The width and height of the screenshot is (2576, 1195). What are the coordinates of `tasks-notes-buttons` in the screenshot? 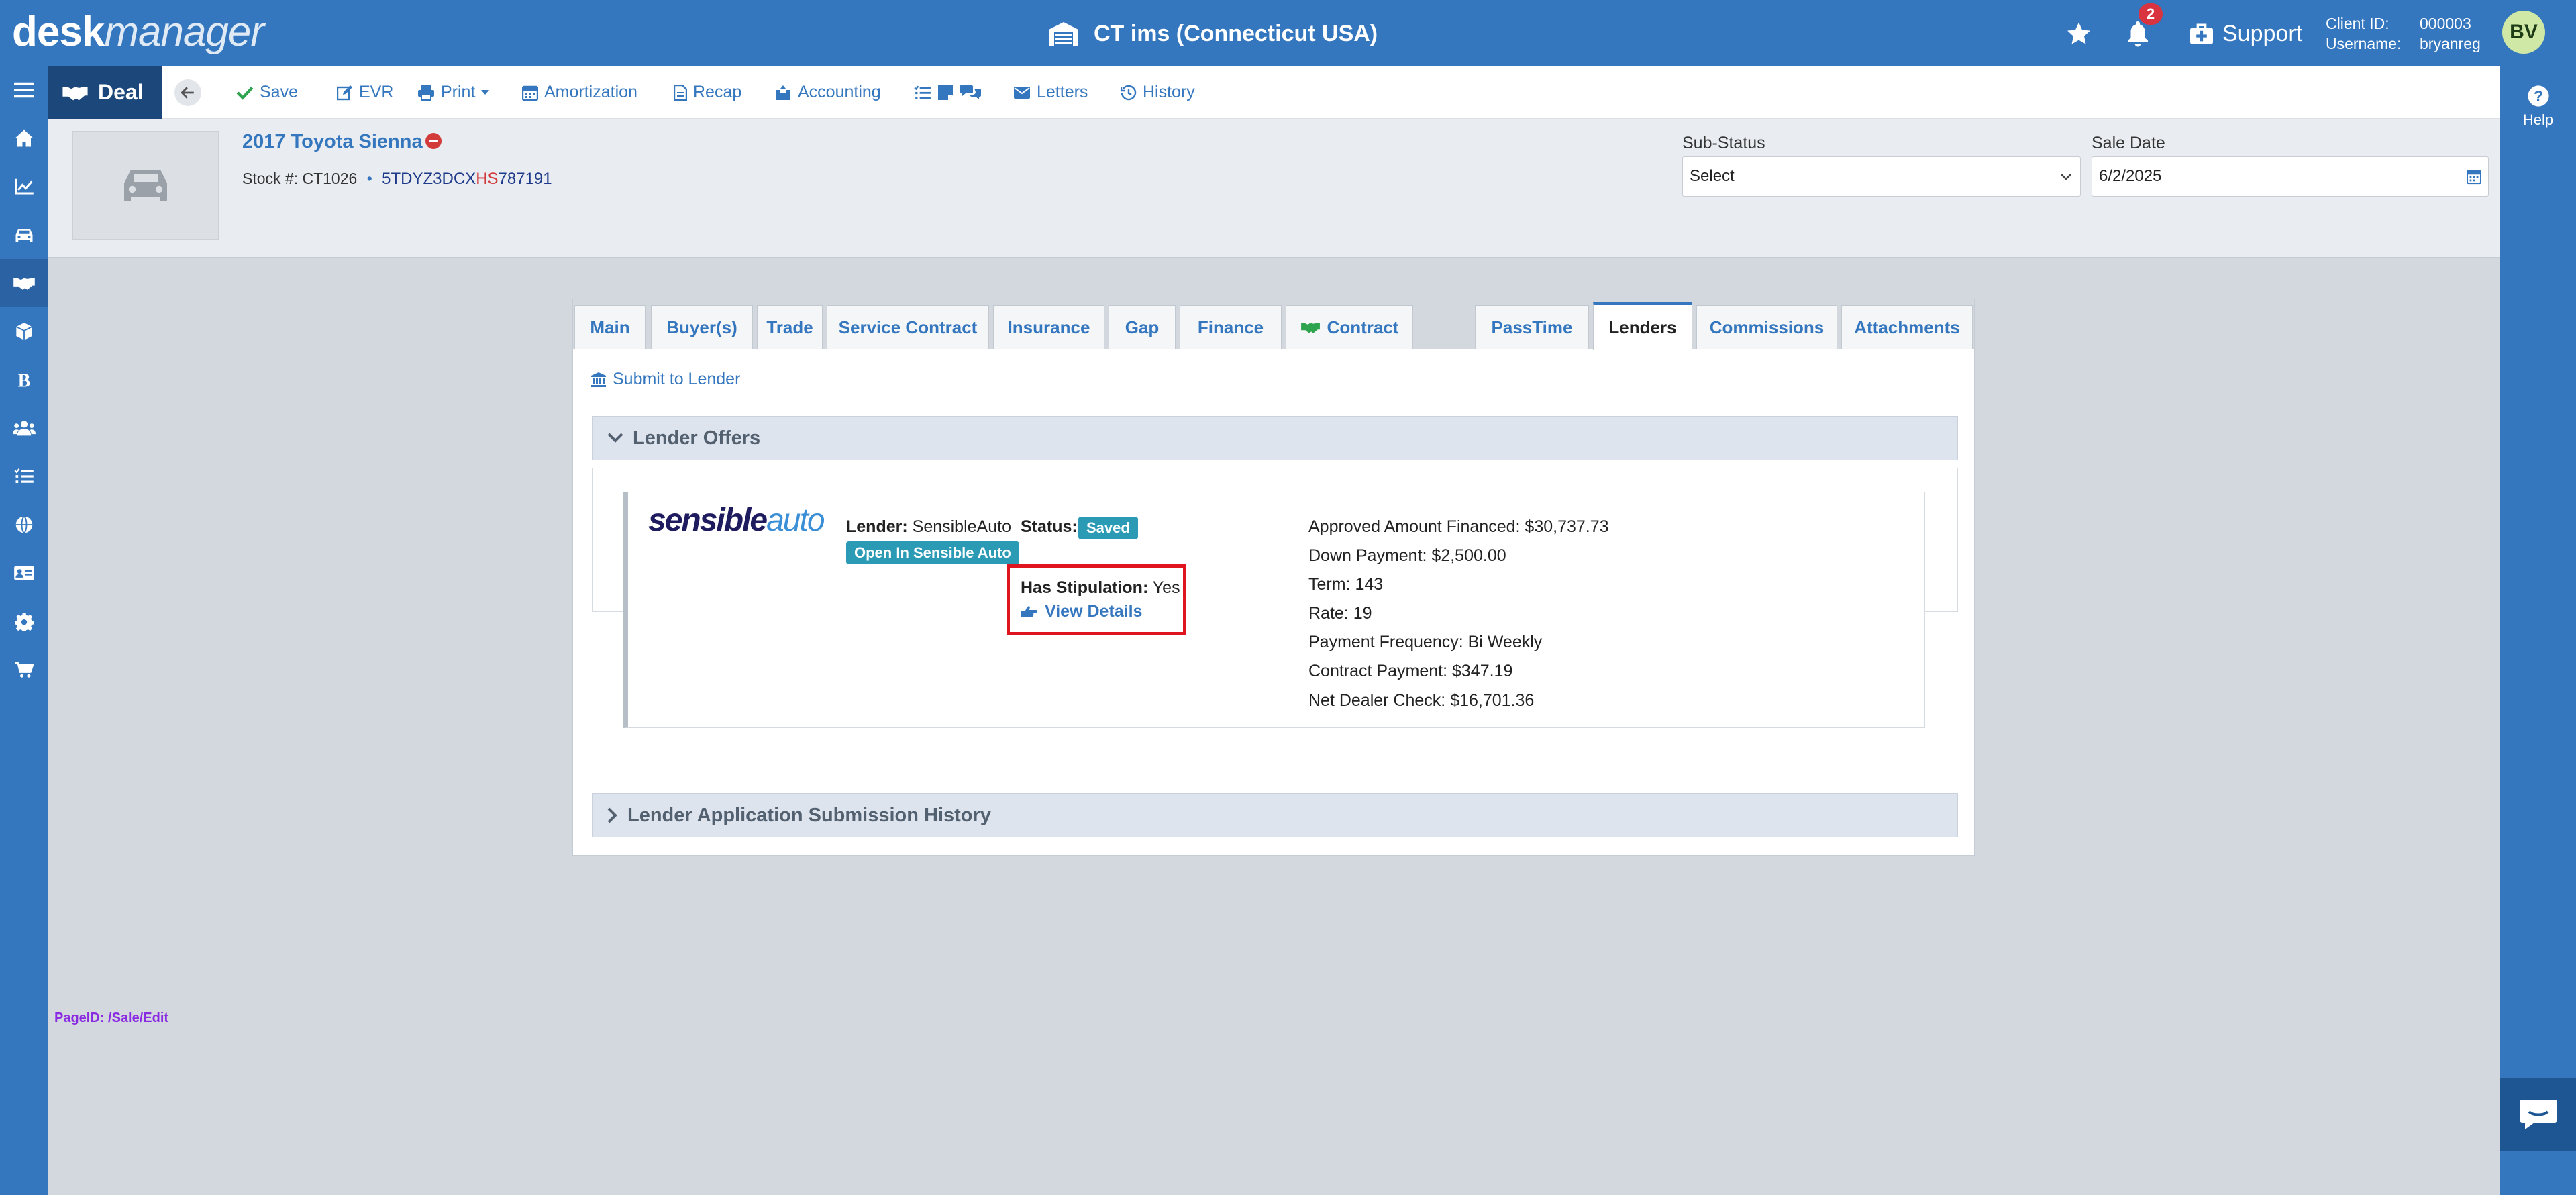 It's located at (947, 92).